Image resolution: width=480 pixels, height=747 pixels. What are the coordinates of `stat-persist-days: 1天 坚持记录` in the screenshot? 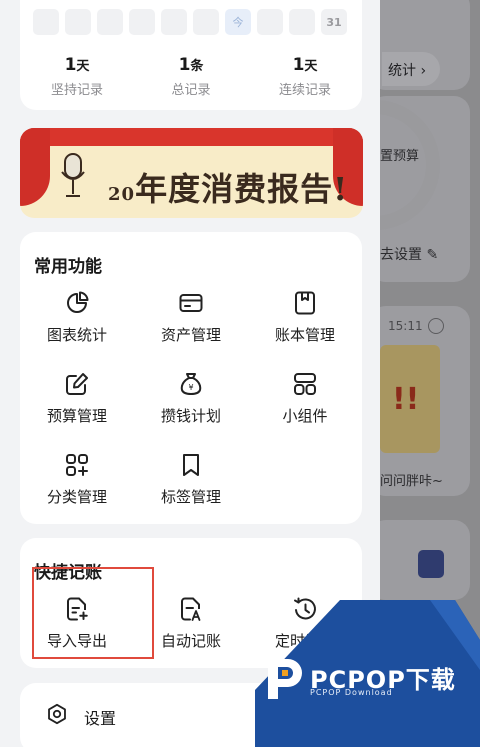 It's located at (77, 76).